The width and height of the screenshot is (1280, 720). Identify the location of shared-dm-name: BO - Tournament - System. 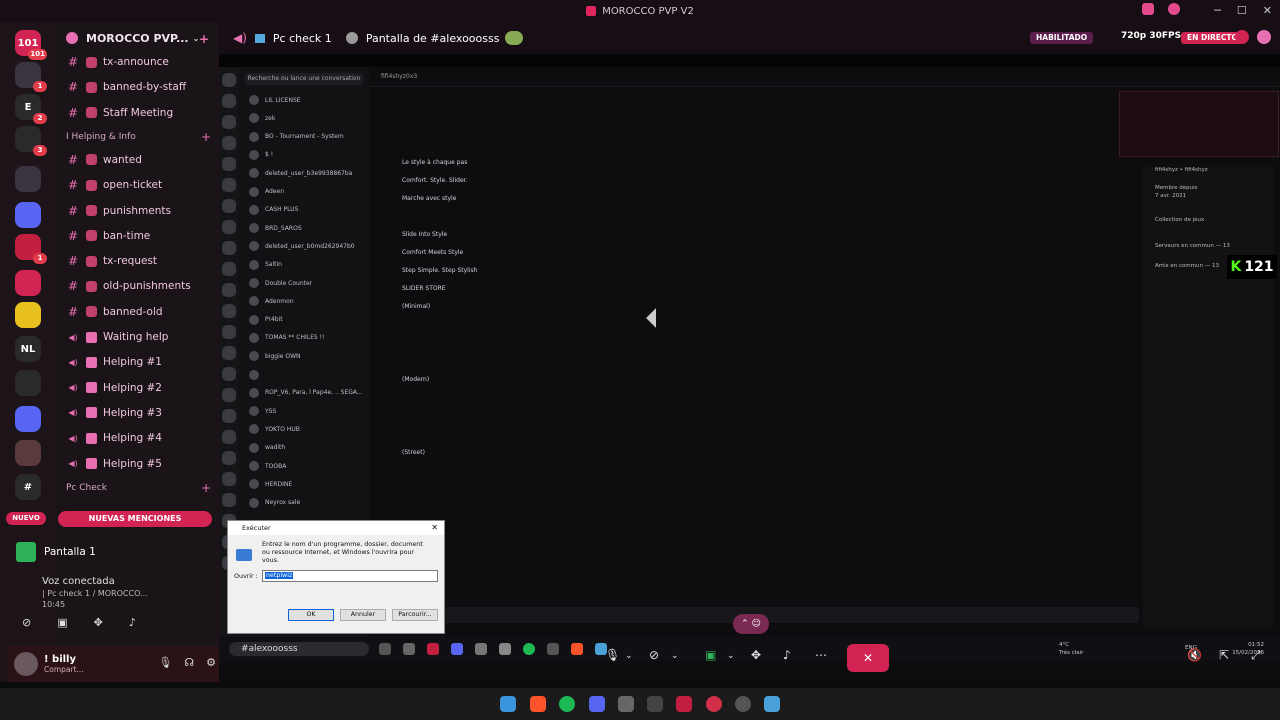
(304, 137).